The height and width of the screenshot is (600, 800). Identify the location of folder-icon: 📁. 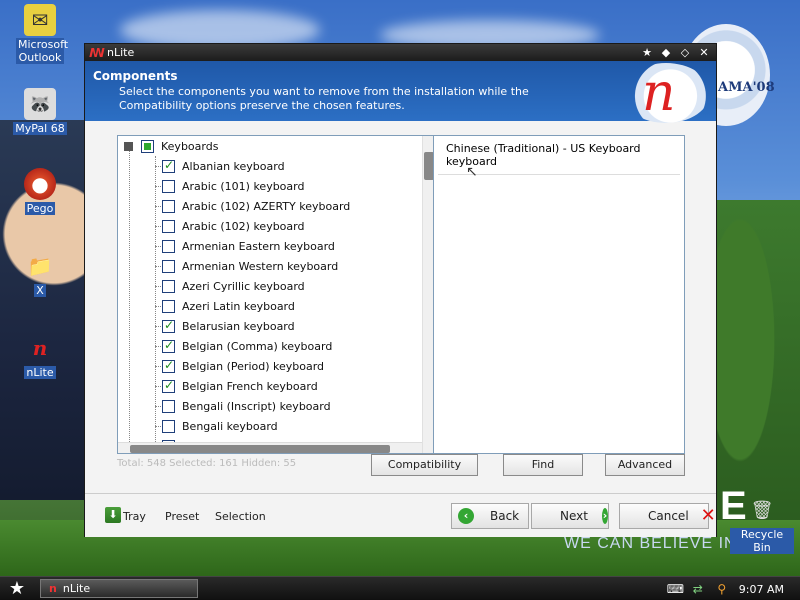
(40, 266).